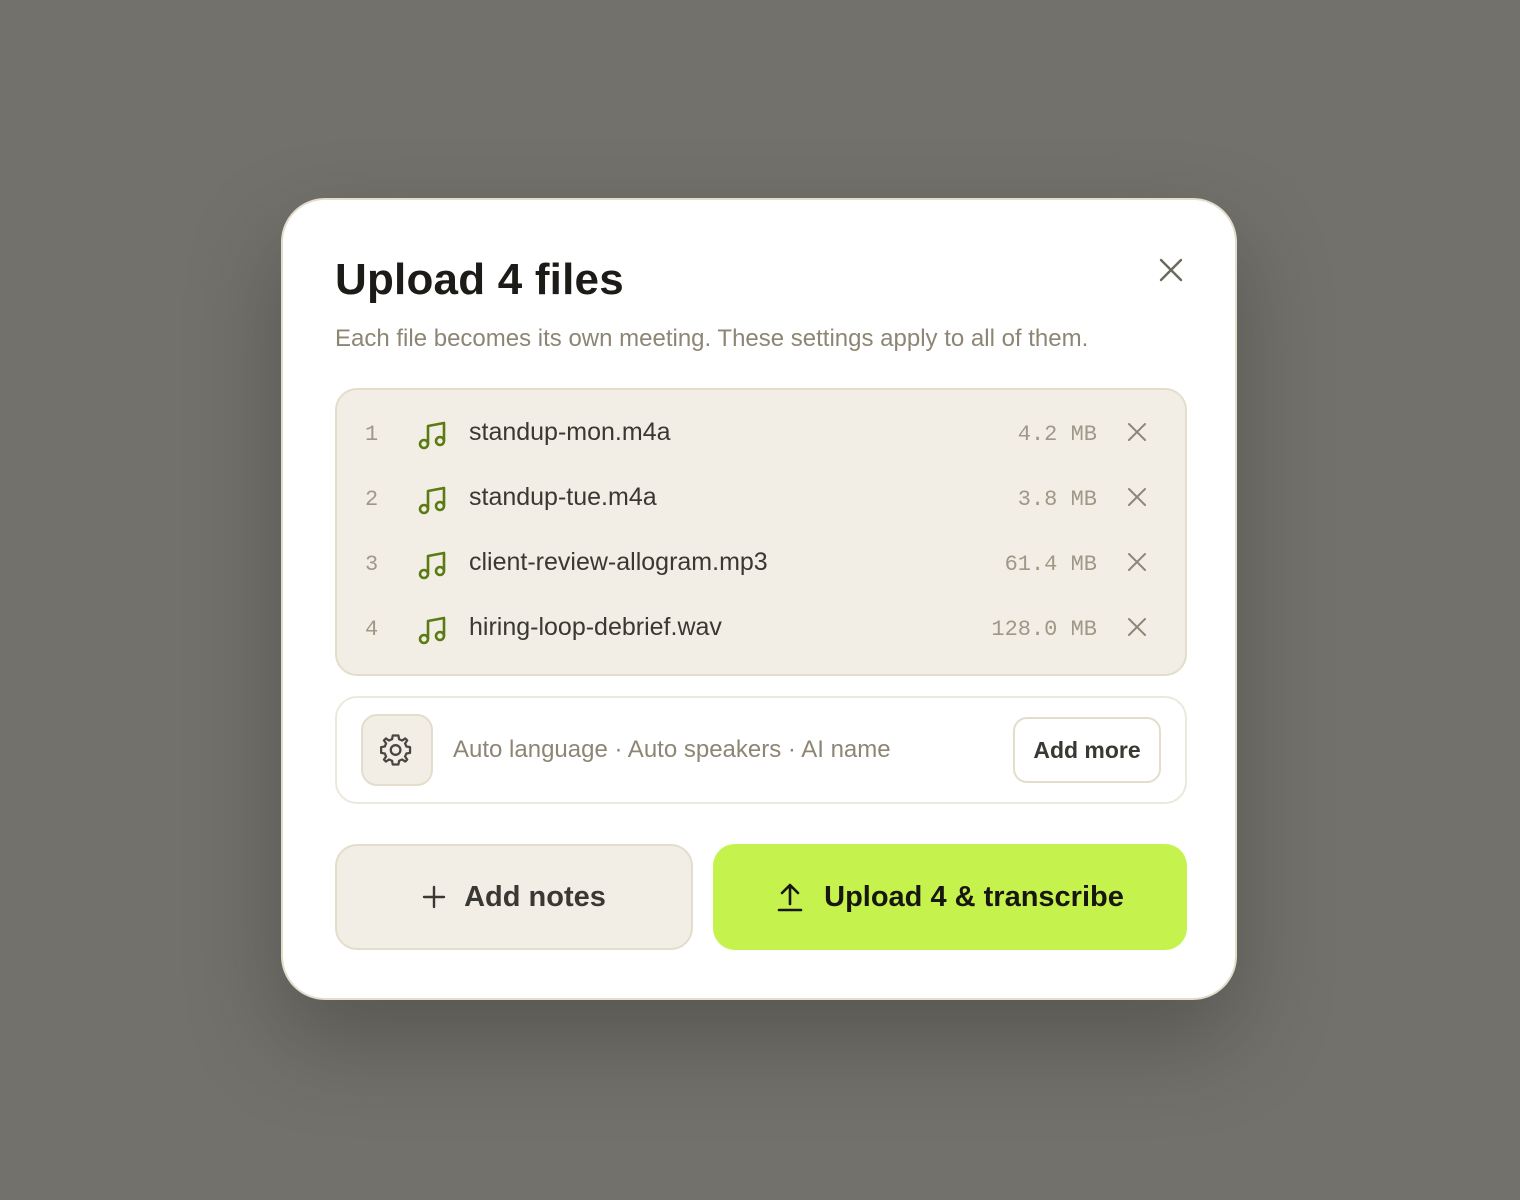  I want to click on file-size: 128.0 MB, so click(1044, 629).